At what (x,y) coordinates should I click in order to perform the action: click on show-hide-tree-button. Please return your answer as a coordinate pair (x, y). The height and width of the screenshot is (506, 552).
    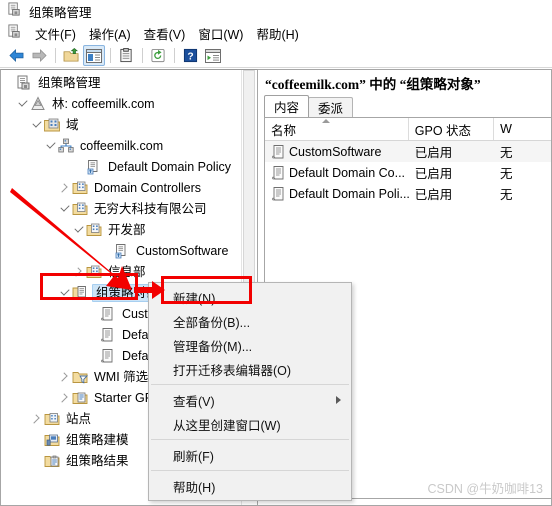
    Looking at the image, I should click on (94, 55).